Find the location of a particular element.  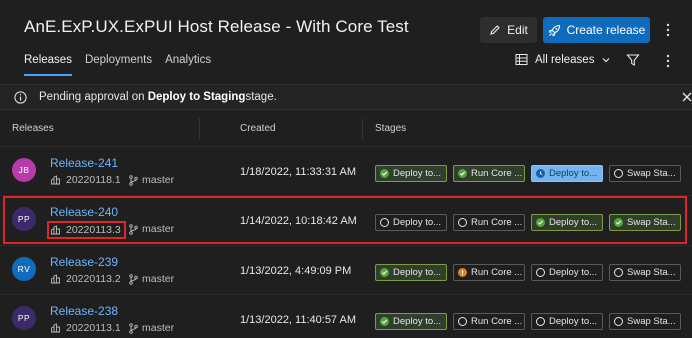

column-header-stages: Stages is located at coordinates (390, 128).